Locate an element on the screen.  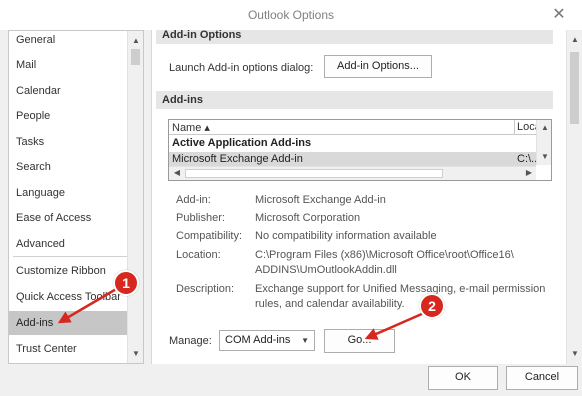
nav-item-tasks: Tasks is located at coordinates (69, 142).